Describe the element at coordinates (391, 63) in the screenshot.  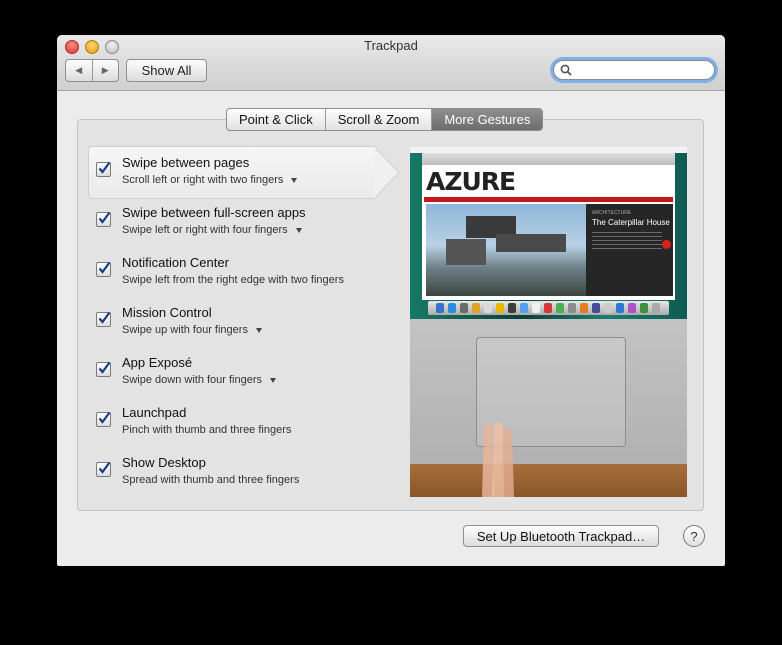
I see `titlebar: Trackpad ◀ ▶ Show All` at that location.